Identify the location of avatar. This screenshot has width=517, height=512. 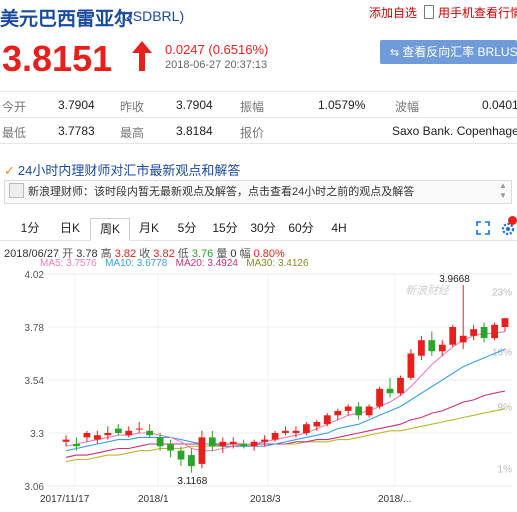
(16, 190).